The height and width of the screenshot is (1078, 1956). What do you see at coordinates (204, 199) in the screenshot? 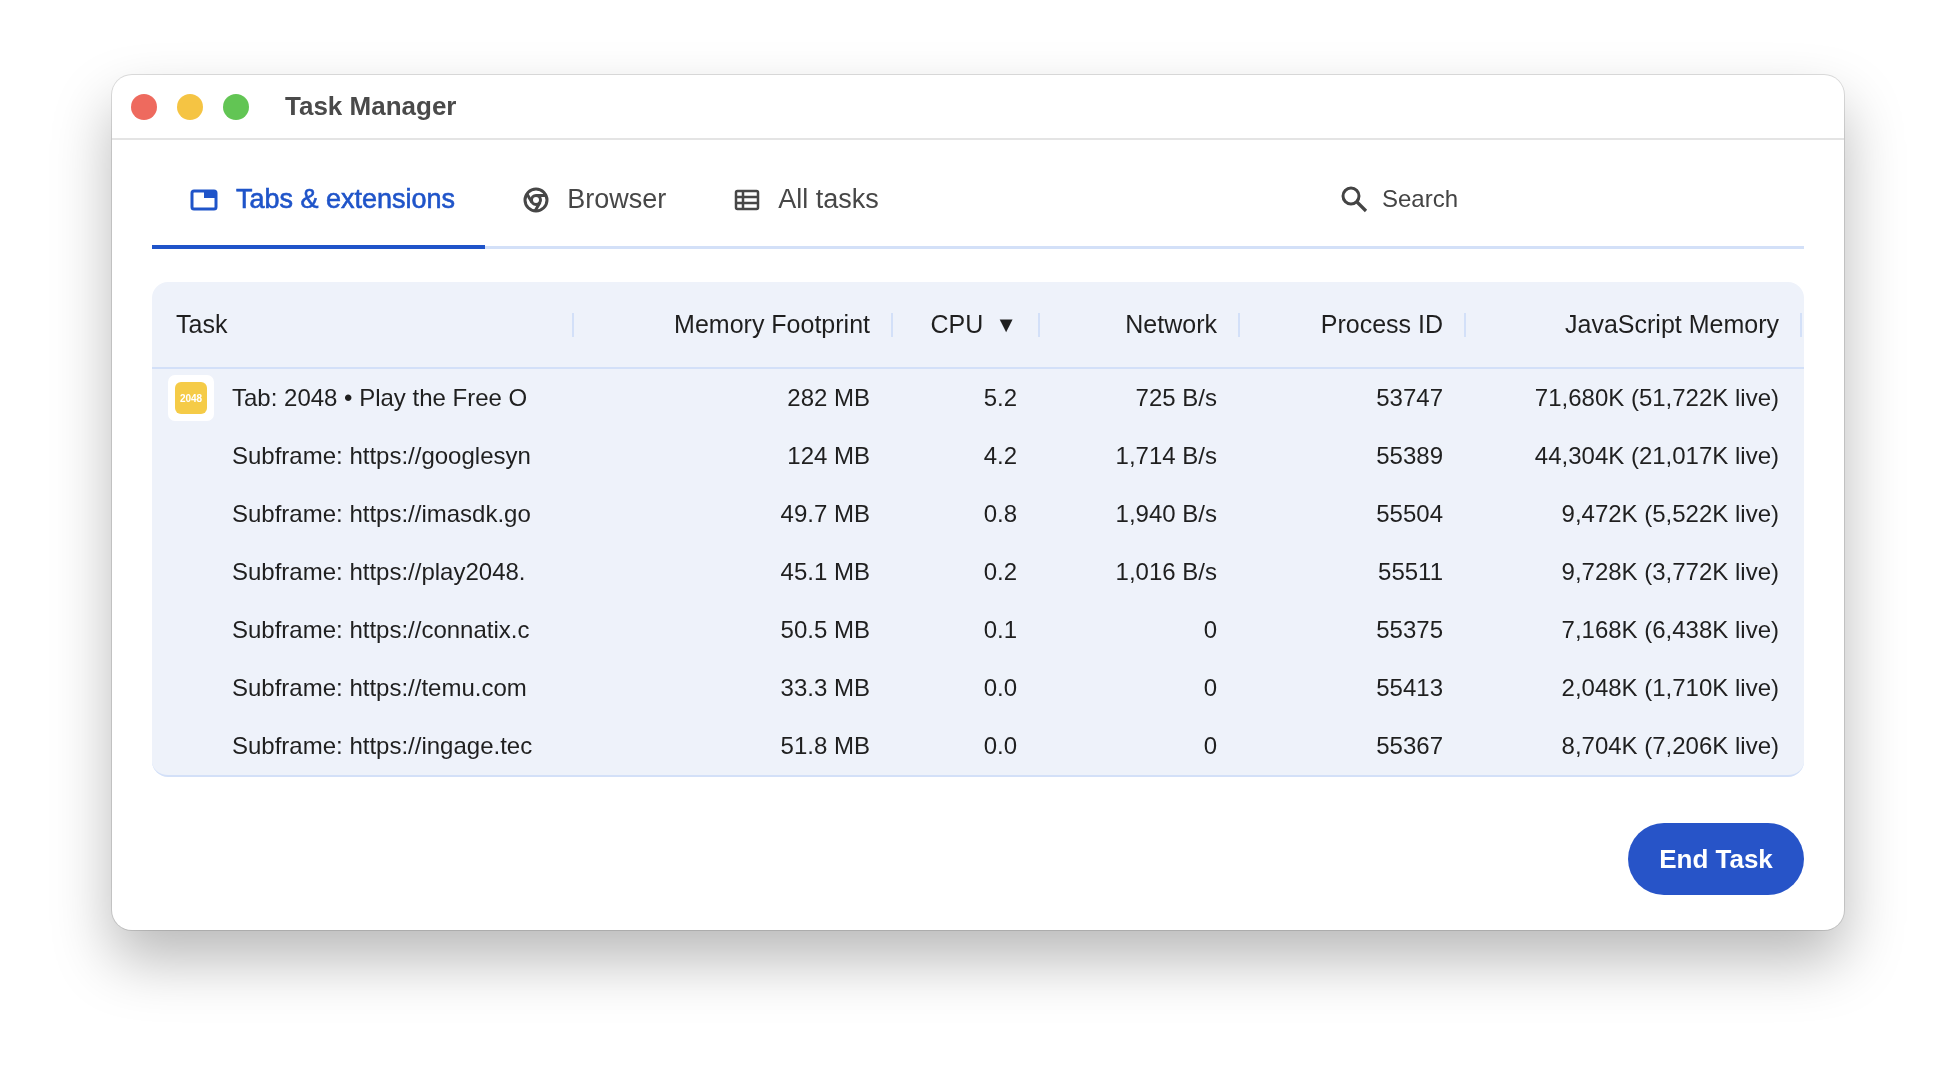
I see `tab-icon` at bounding box center [204, 199].